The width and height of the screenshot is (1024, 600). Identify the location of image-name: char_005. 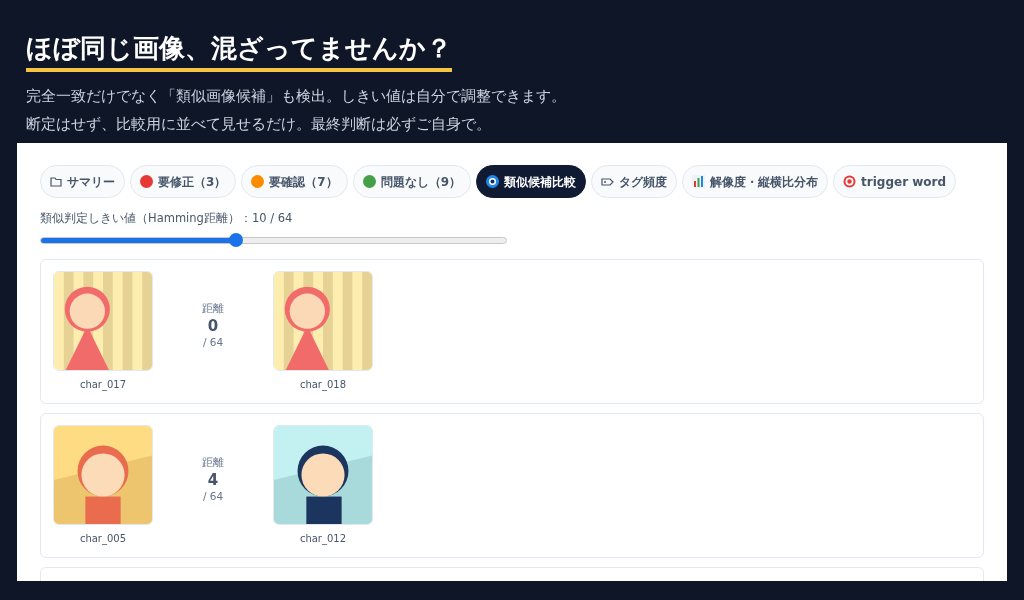
(103, 539).